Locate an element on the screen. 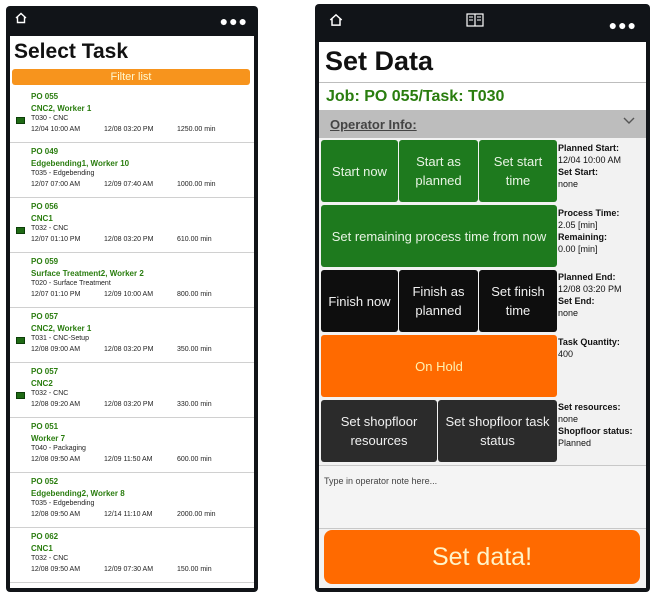 The height and width of the screenshot is (596, 656). set-start-time-button: Set start time is located at coordinates (518, 171).